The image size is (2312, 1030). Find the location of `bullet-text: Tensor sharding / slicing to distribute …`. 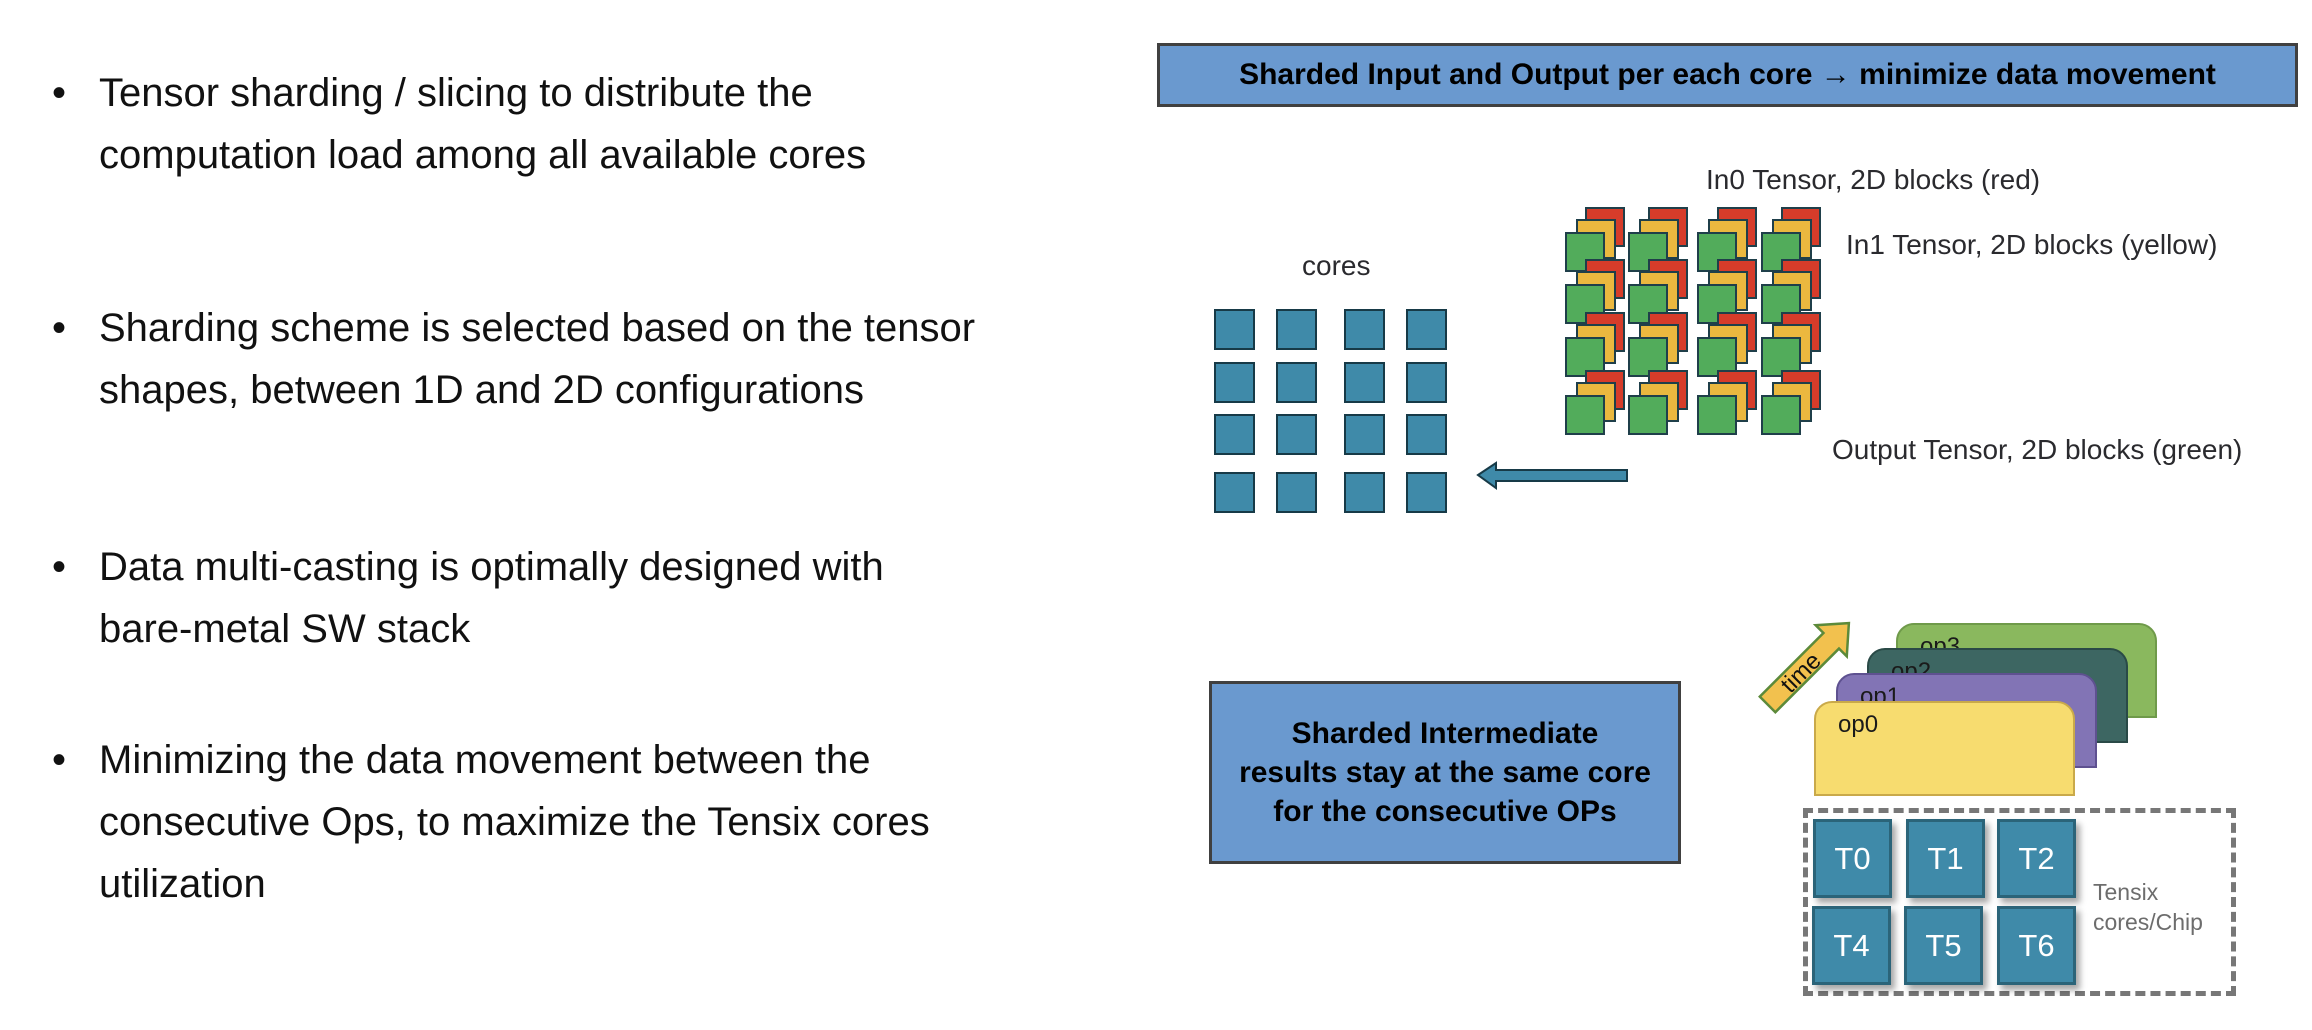

bullet-text: Tensor sharding / slicing to distribute … is located at coordinates (483, 124).